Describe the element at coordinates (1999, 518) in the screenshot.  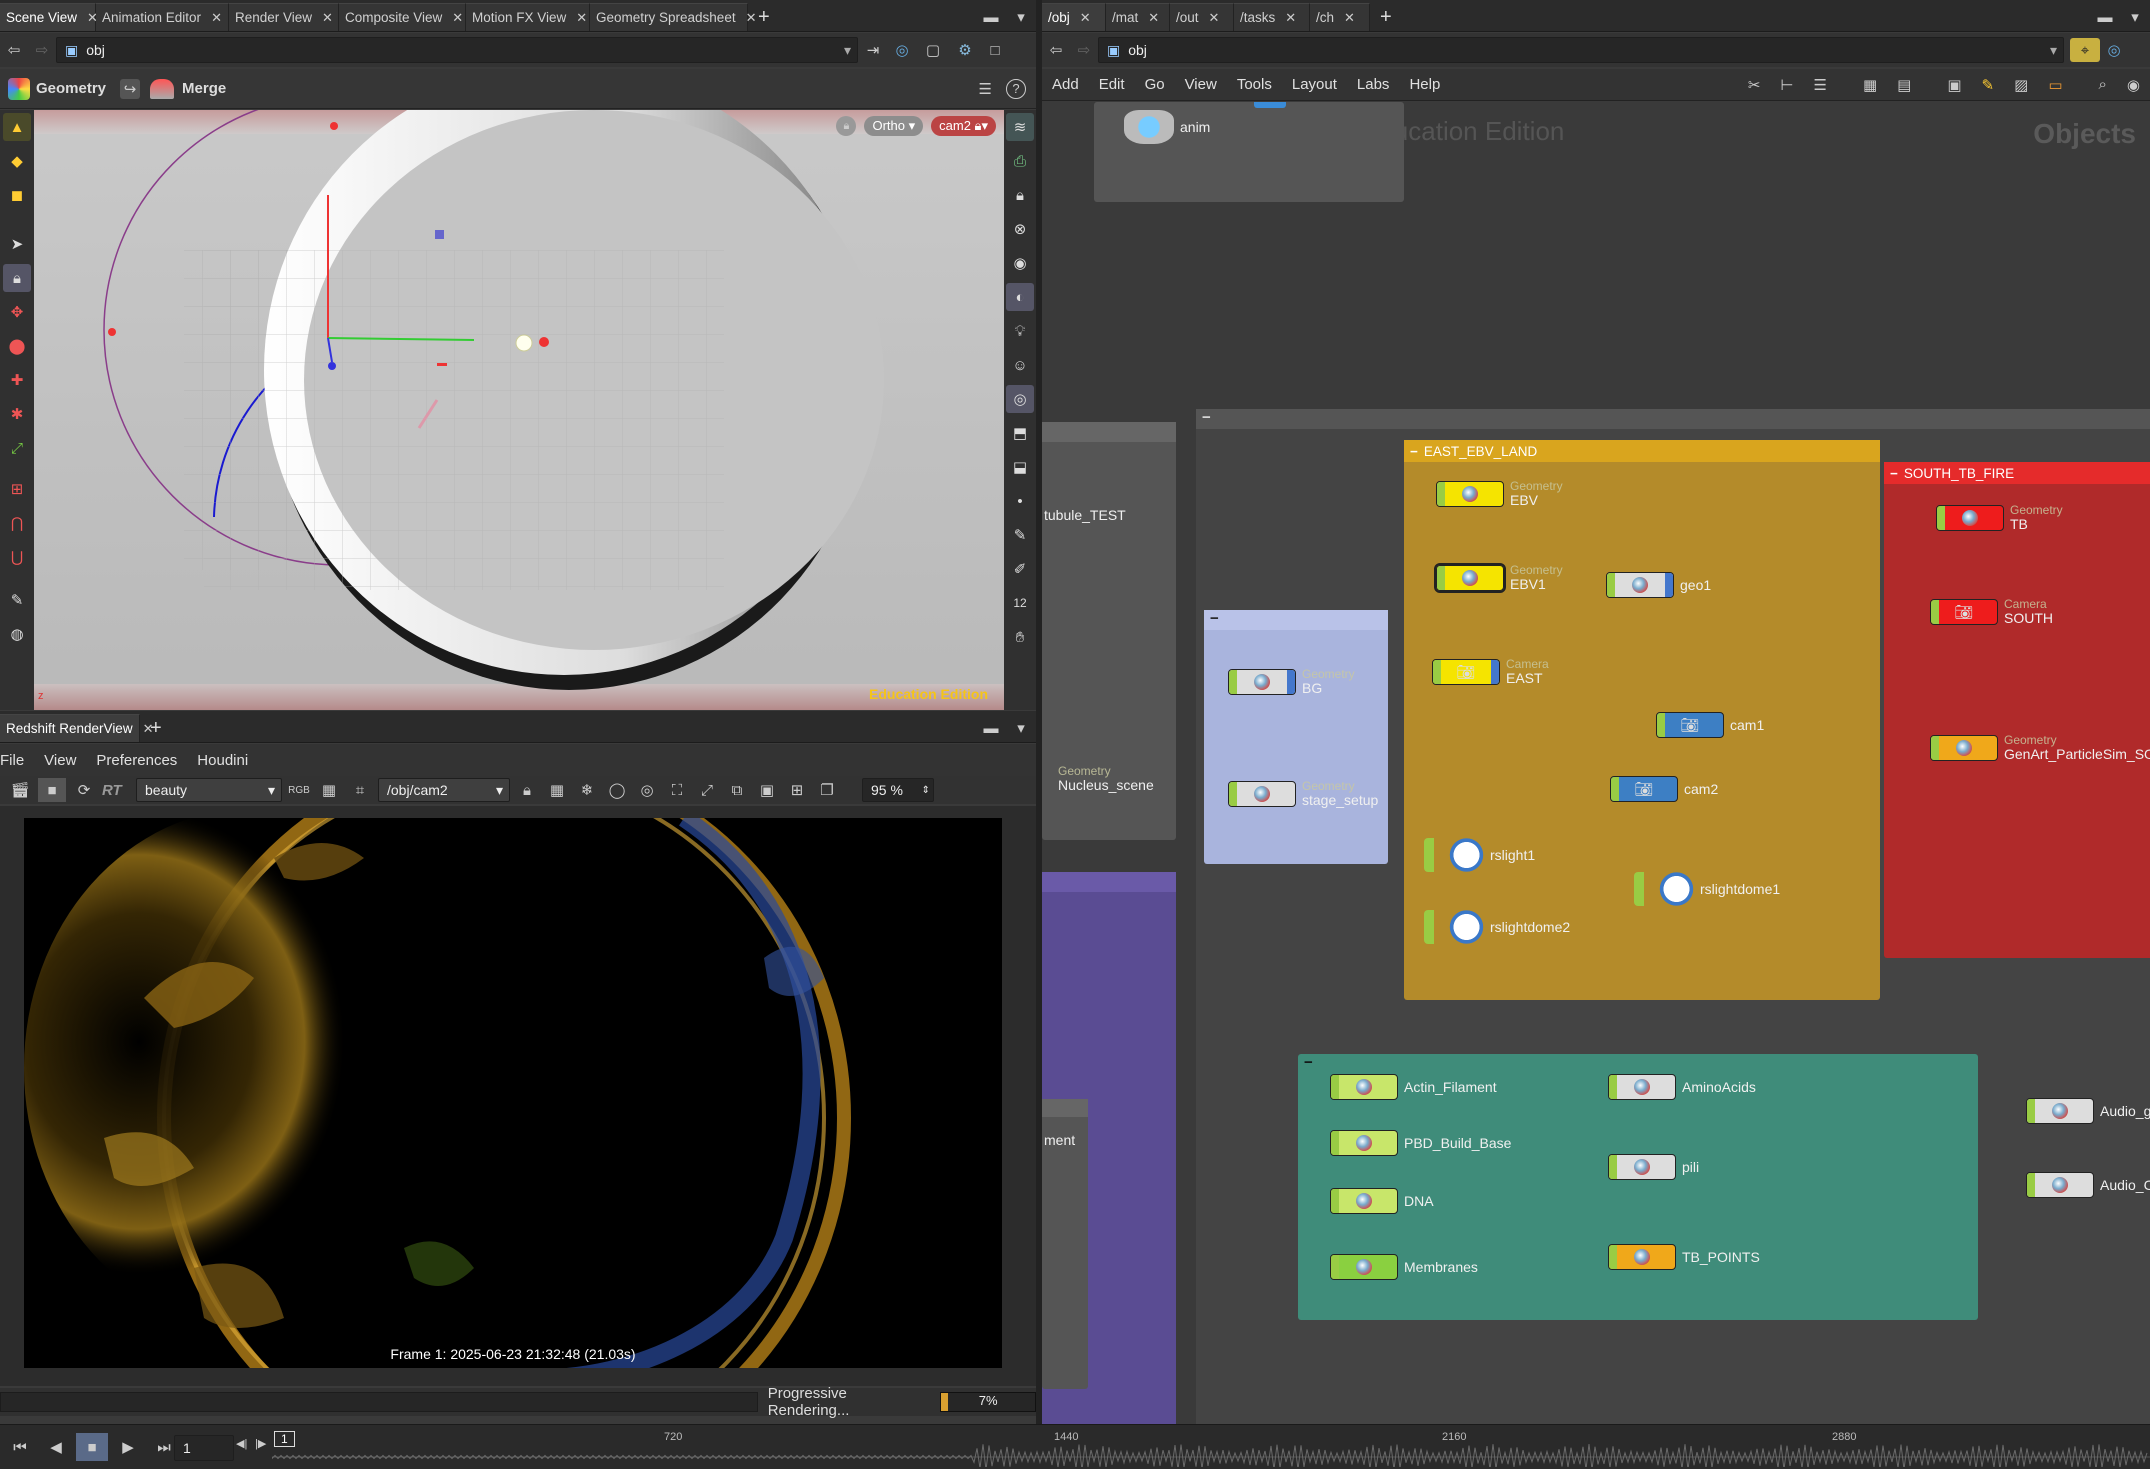
I see `tb-node: Geometry TB` at that location.